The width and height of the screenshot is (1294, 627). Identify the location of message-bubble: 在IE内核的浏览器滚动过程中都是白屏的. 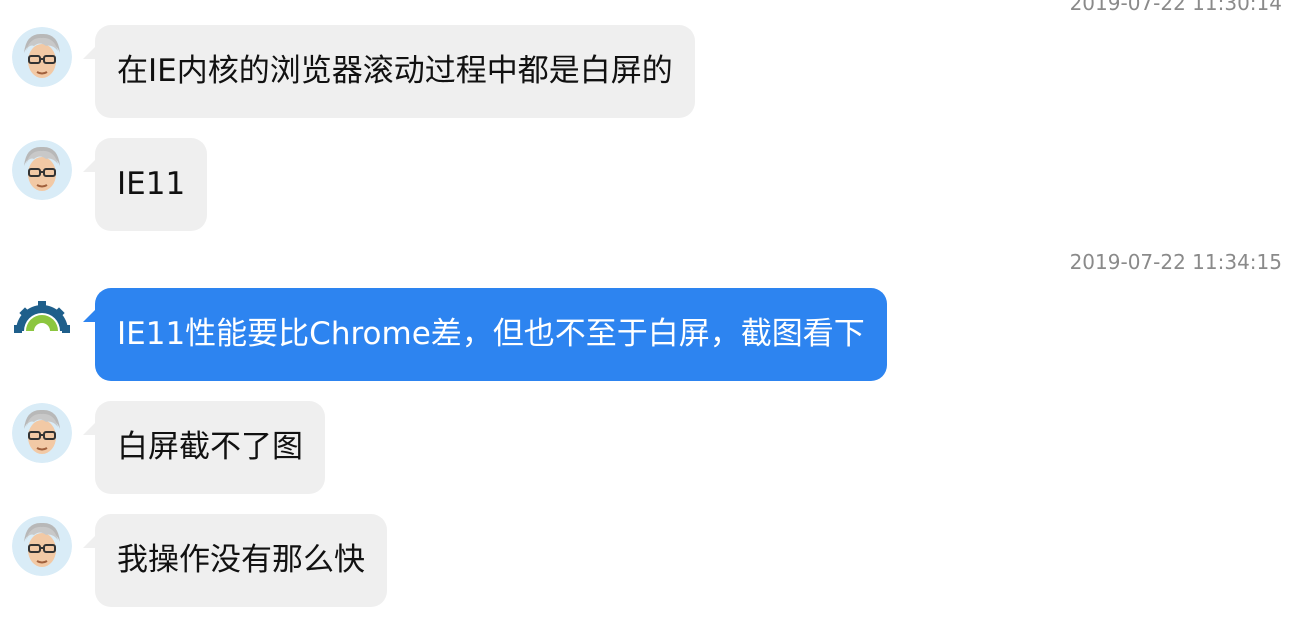
(395, 71).